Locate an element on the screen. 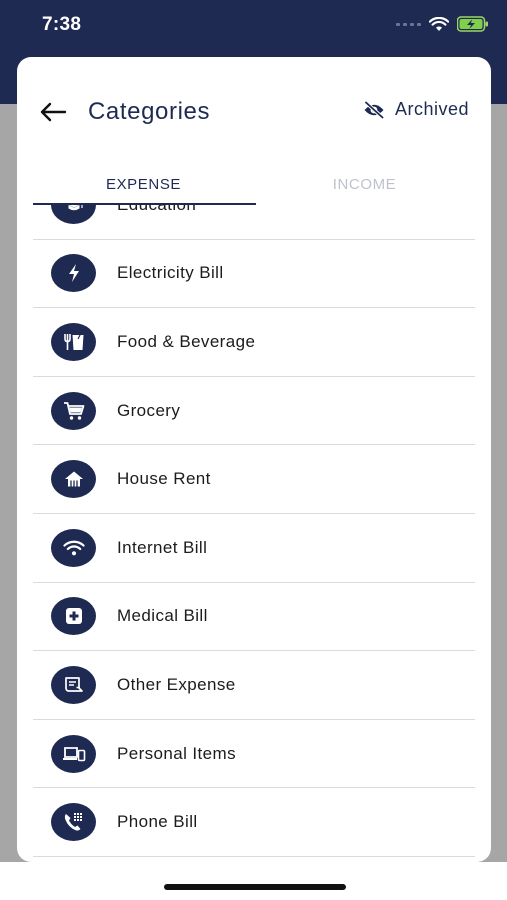 The width and height of the screenshot is (507, 900). archived-label: Archived is located at coordinates (431, 109).